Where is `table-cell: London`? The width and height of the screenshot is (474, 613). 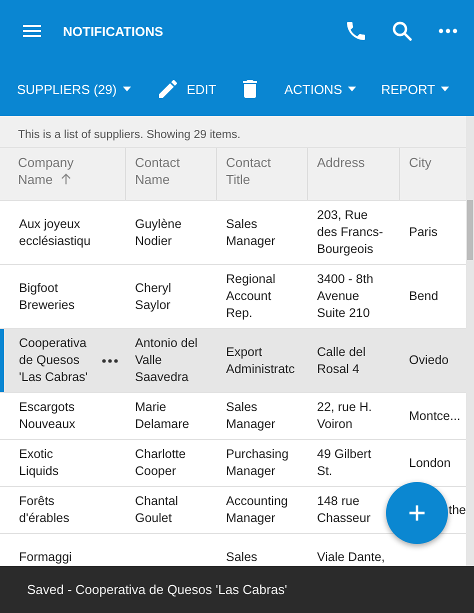
table-cell: London is located at coordinates (430, 463).